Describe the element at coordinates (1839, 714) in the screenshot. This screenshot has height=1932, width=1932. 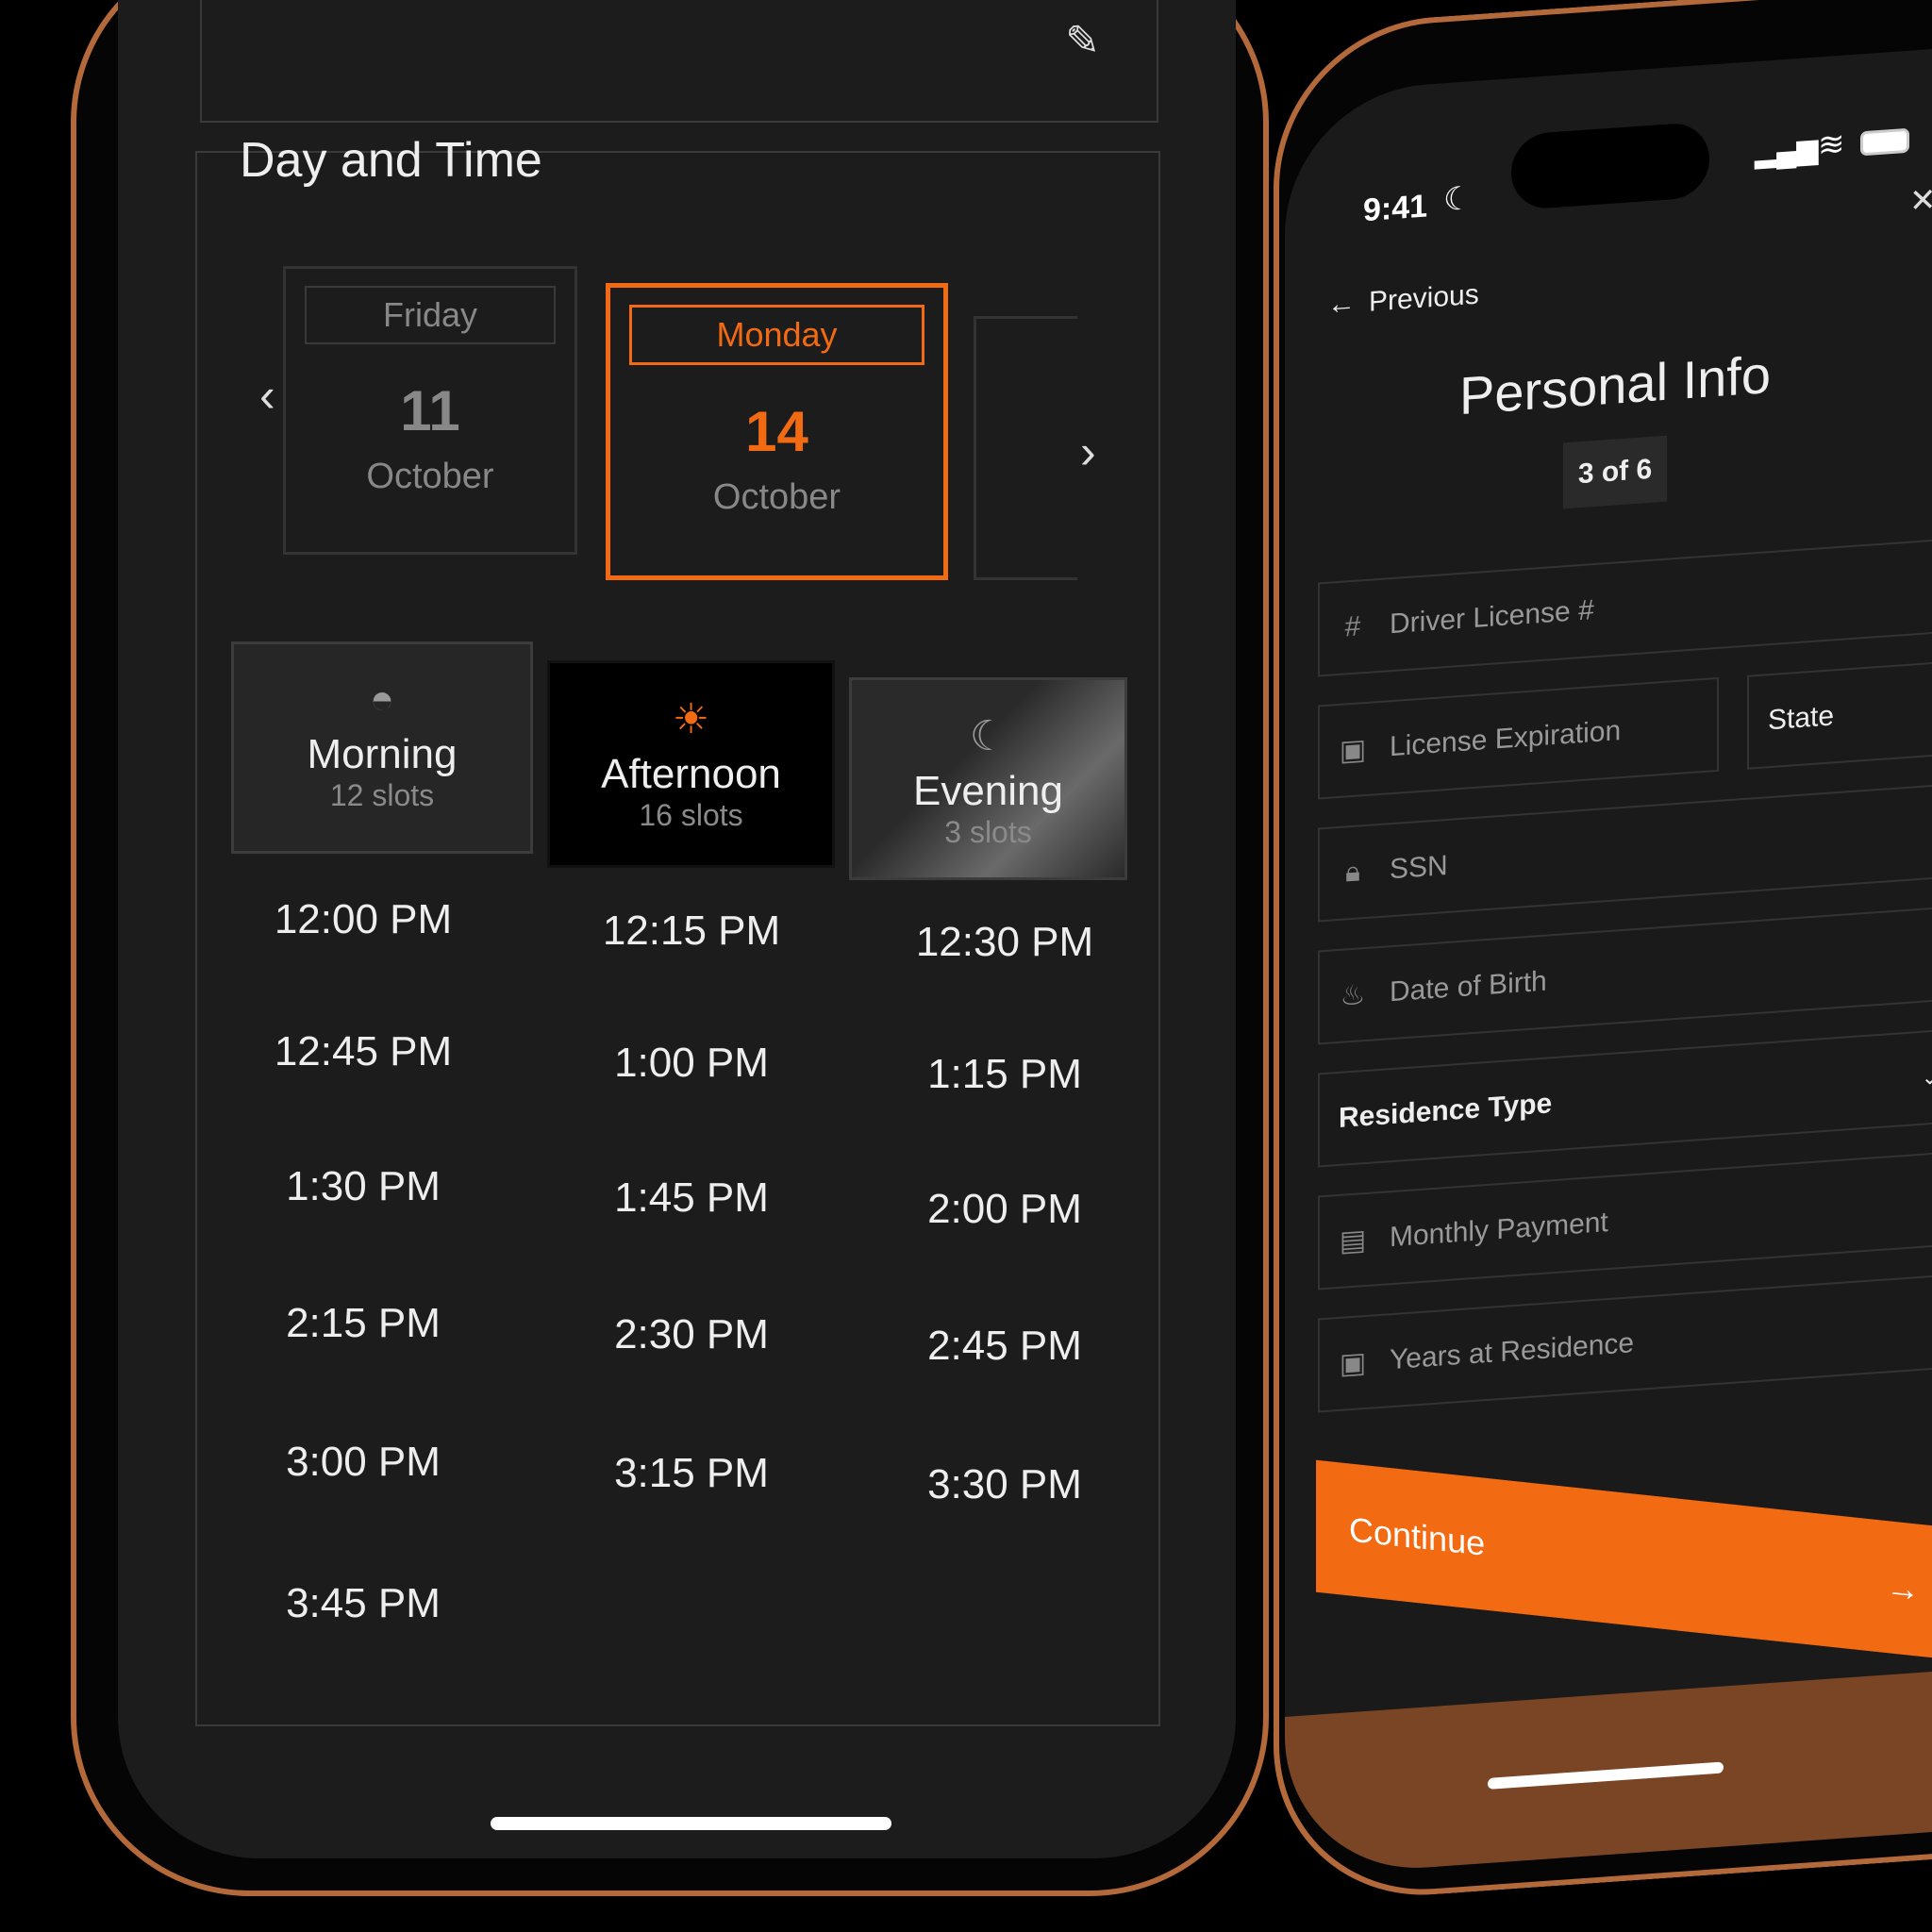
I see `state-select: State⌄` at that location.